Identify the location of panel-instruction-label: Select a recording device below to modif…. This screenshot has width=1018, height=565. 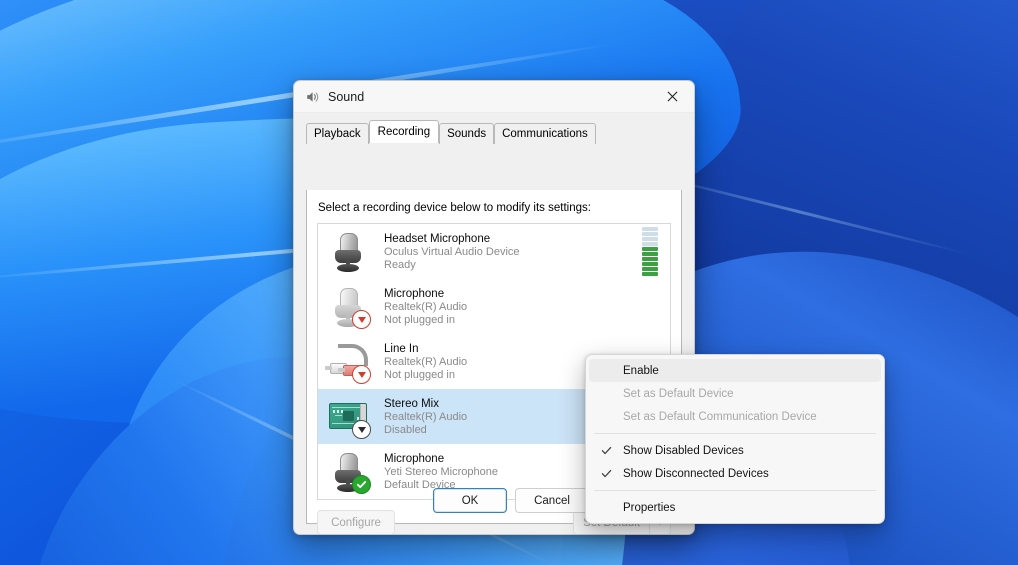
(454, 208).